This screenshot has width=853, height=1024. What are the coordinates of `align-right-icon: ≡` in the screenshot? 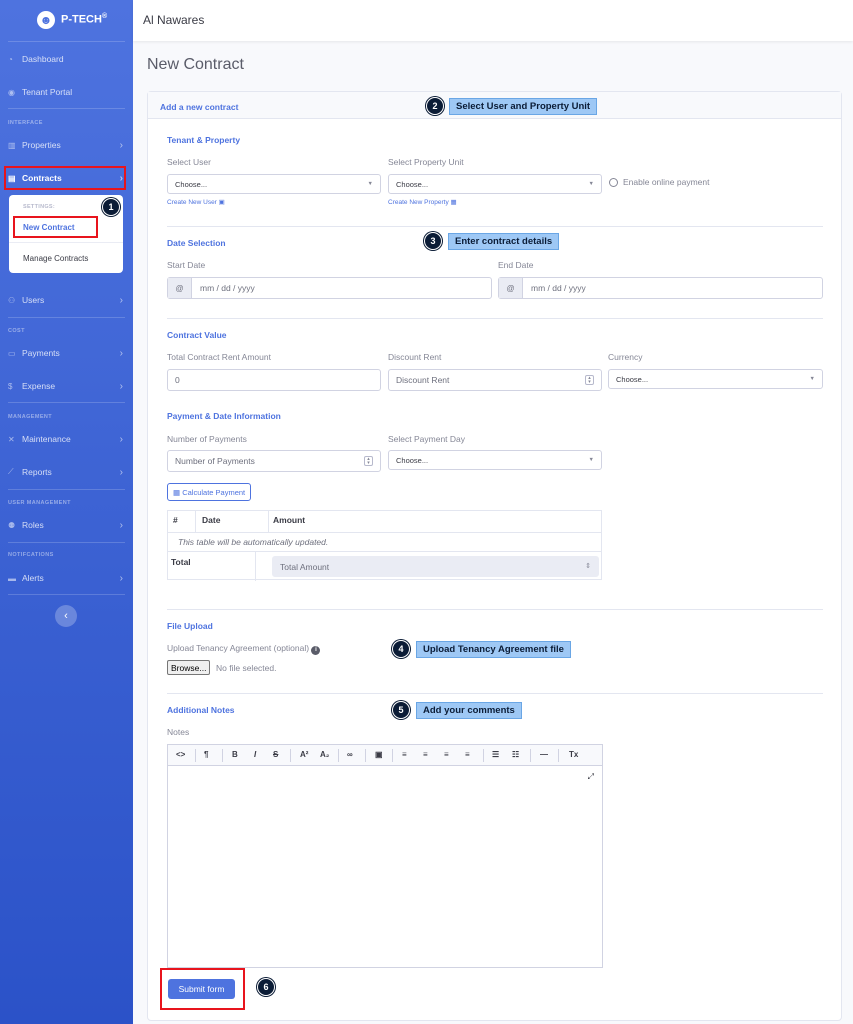 It's located at (446, 754).